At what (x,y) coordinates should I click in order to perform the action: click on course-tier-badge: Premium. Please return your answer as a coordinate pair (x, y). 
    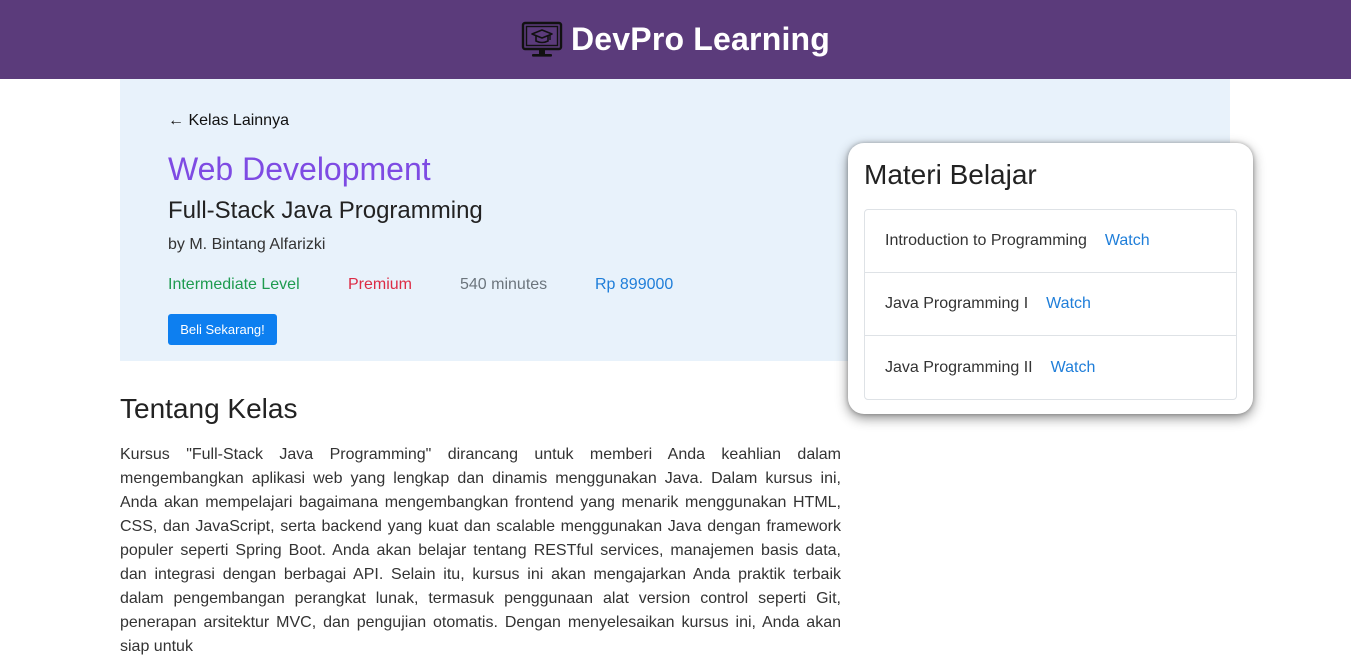
    Looking at the image, I should click on (380, 284).